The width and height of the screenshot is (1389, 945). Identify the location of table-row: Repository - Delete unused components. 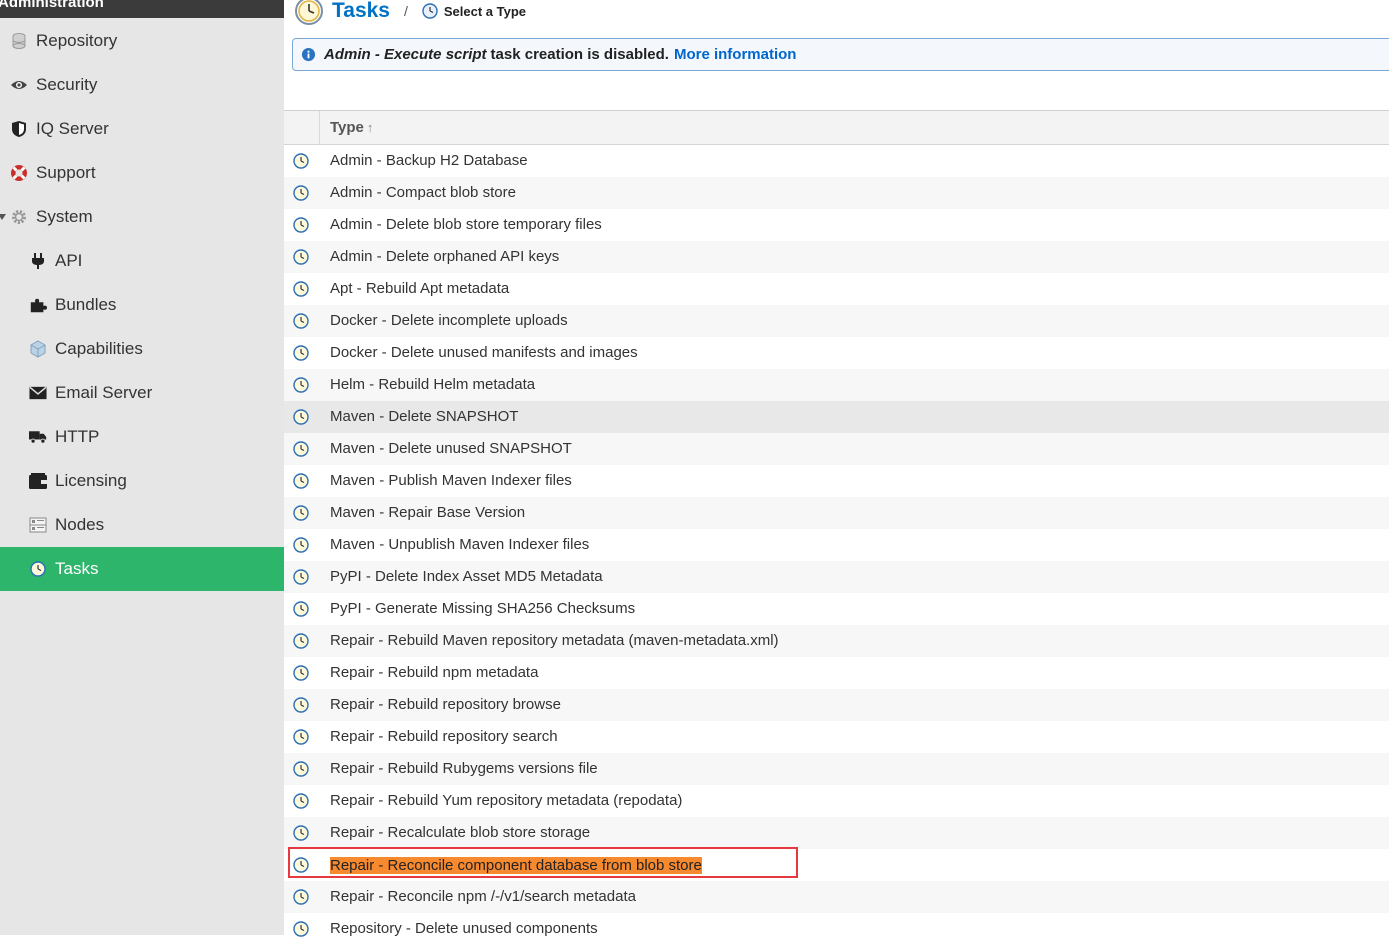
(836, 929).